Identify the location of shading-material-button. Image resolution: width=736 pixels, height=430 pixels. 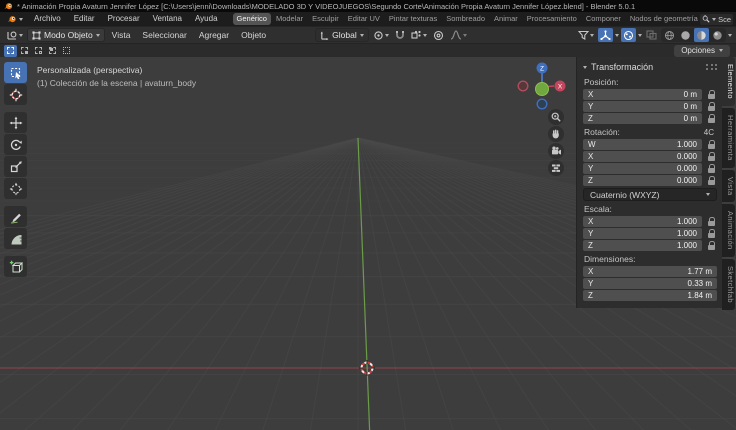
(701, 35).